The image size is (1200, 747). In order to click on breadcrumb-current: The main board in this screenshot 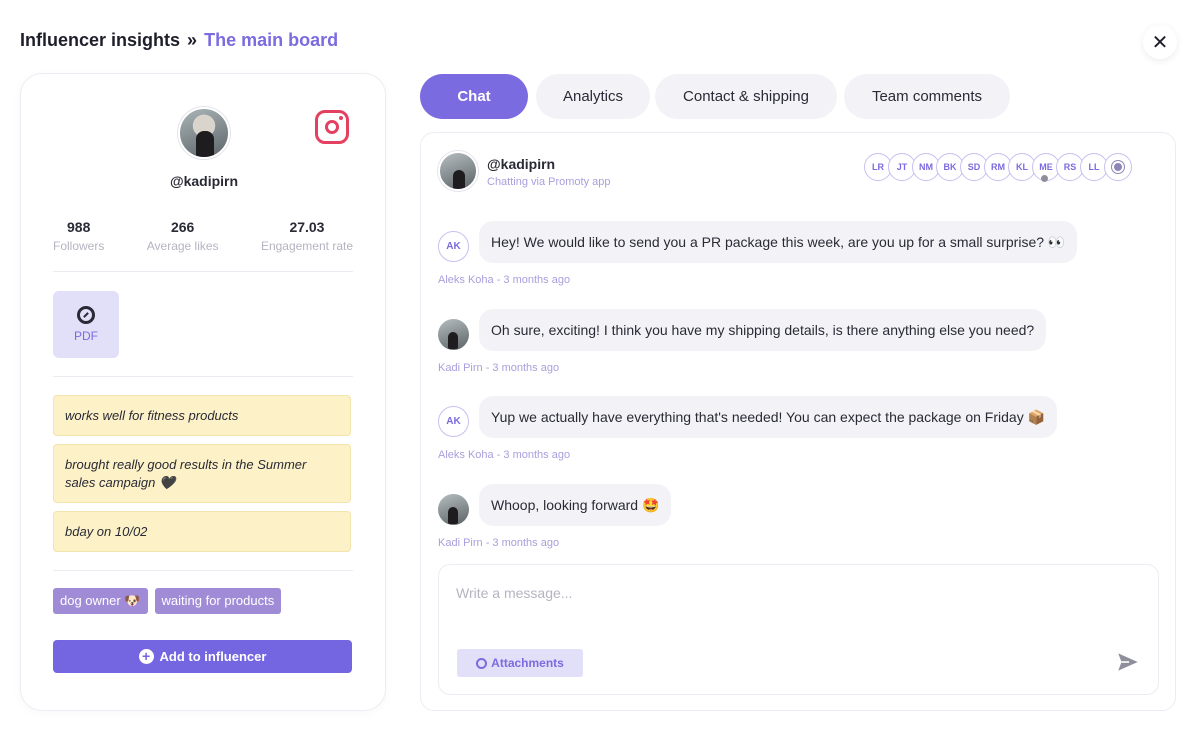, I will do `click(271, 40)`.